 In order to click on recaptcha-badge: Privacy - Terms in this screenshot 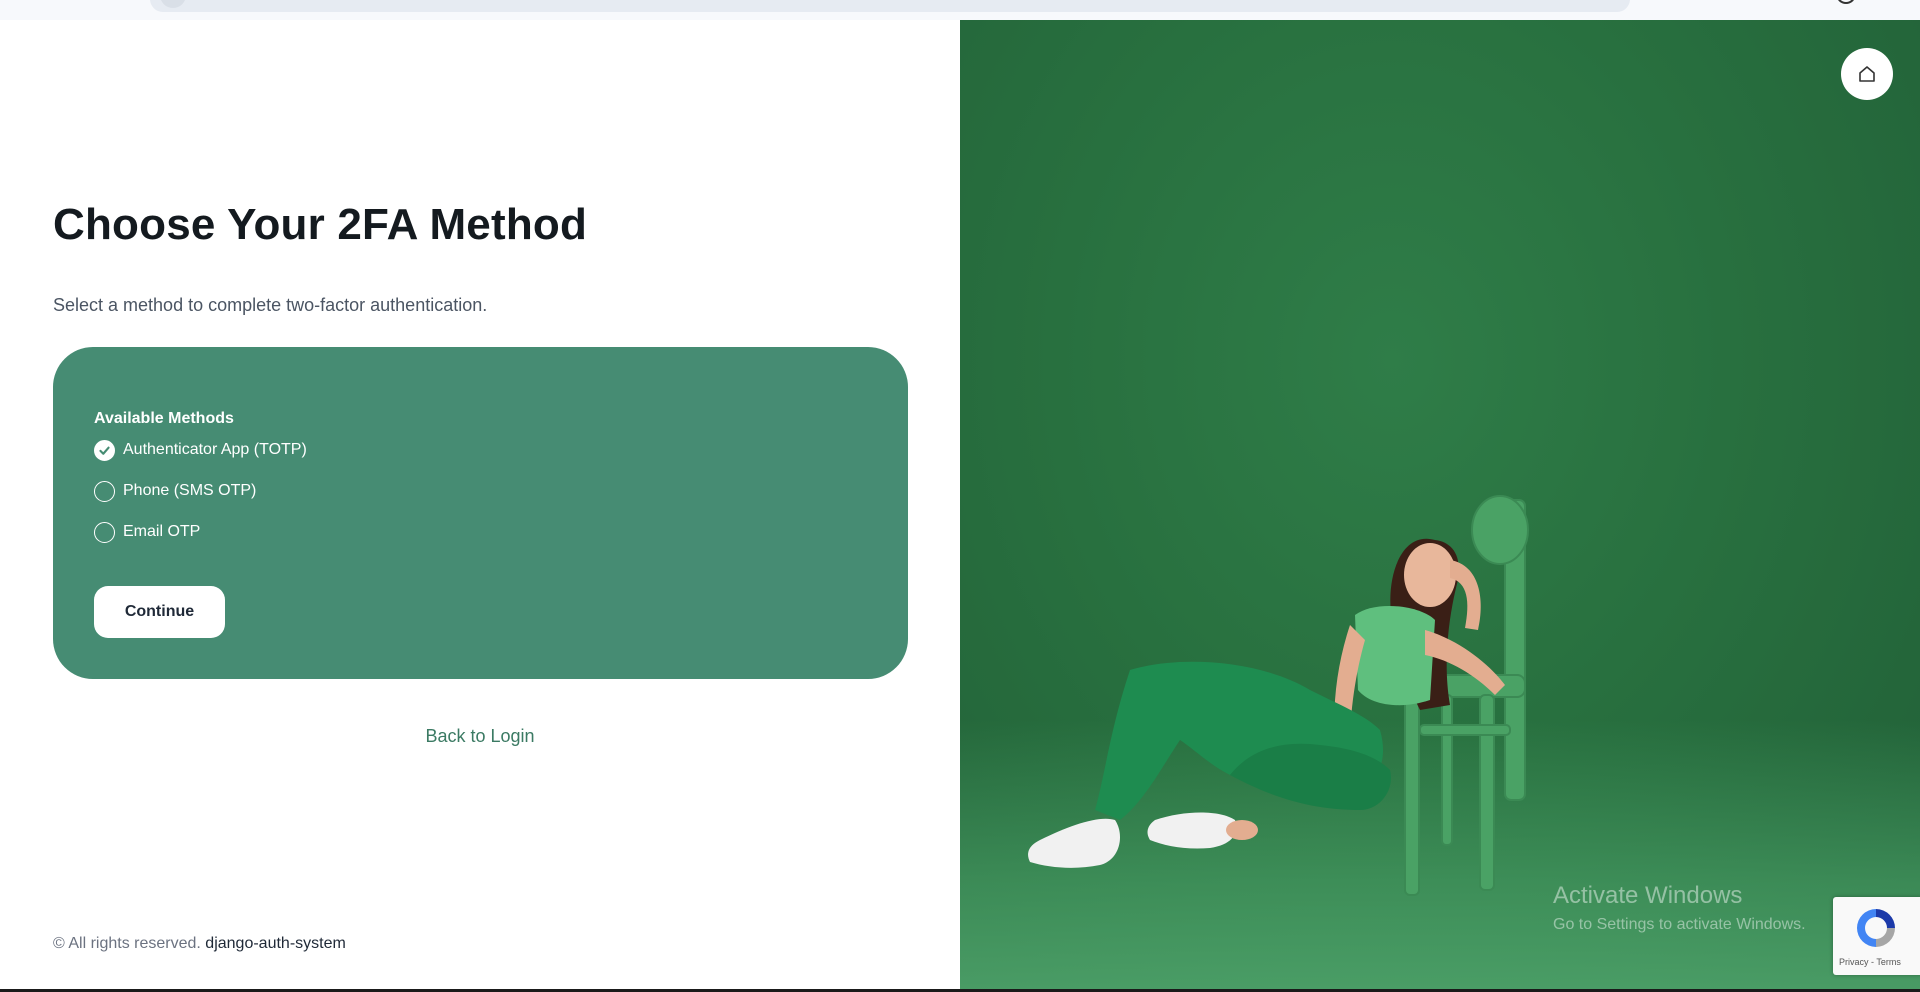, I will do `click(1876, 936)`.